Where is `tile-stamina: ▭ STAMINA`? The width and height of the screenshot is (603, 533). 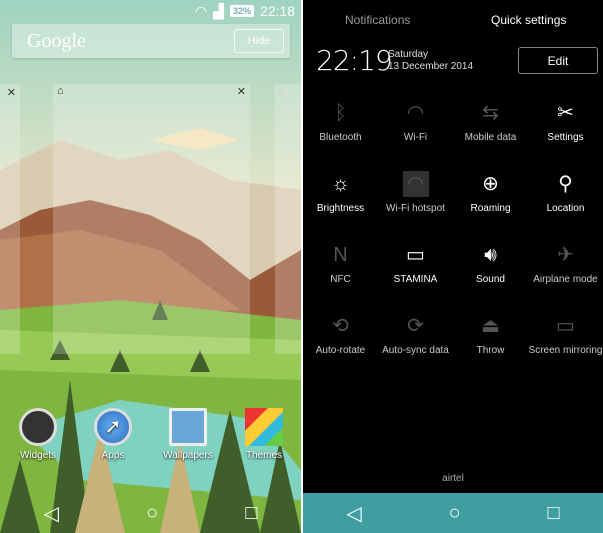
tile-stamina: ▭ STAMINA is located at coordinates (415, 263).